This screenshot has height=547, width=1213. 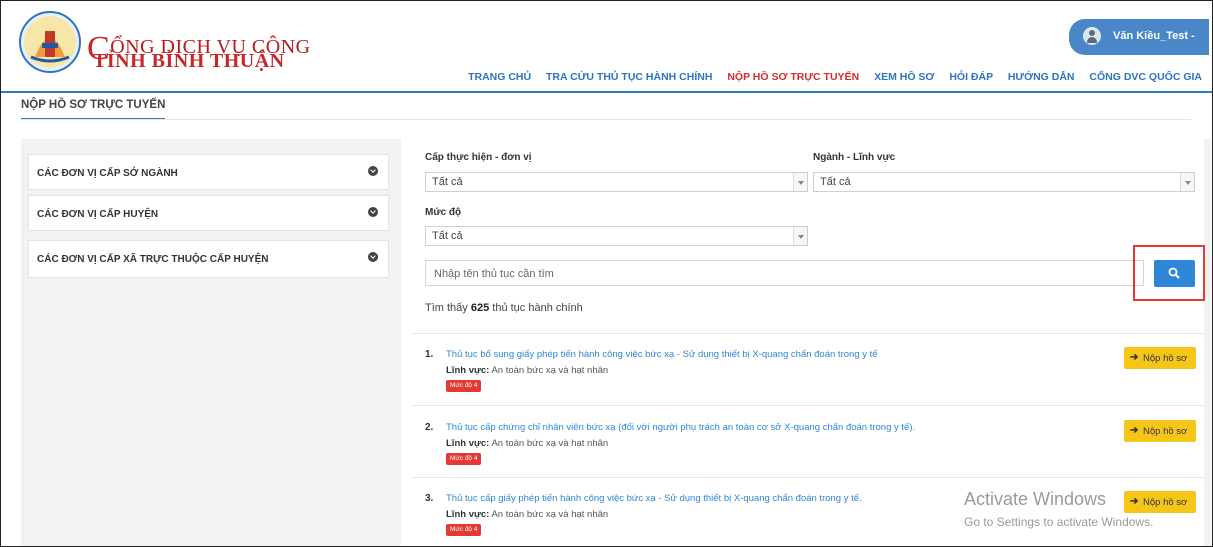 What do you see at coordinates (499, 77) in the screenshot?
I see `nav-item-trang-chu: TRANG CHỦ` at bounding box center [499, 77].